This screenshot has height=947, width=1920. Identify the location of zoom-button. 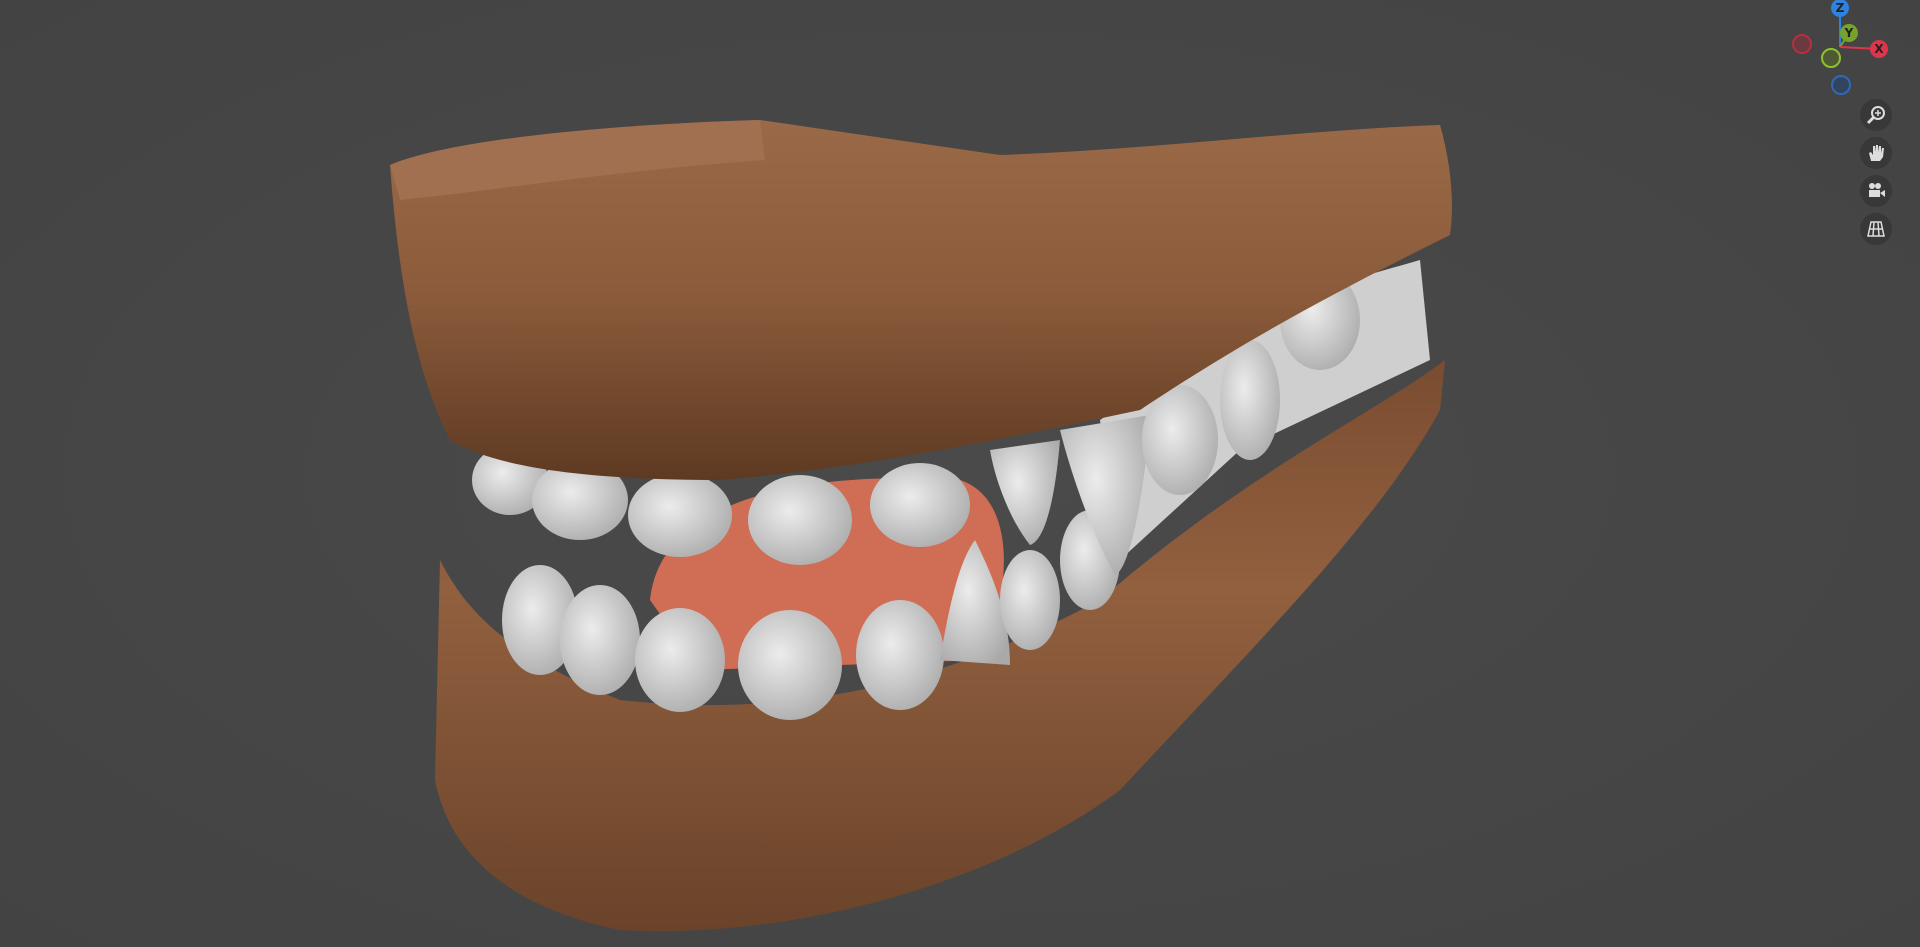
(1876, 115).